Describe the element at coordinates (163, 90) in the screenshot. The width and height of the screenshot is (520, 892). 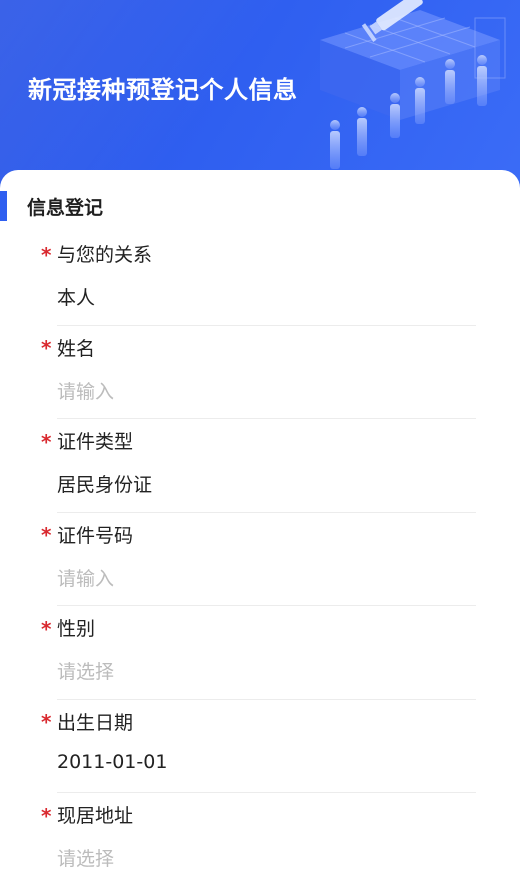
I see `page-title: 新冠接种预登记个人信息` at that location.